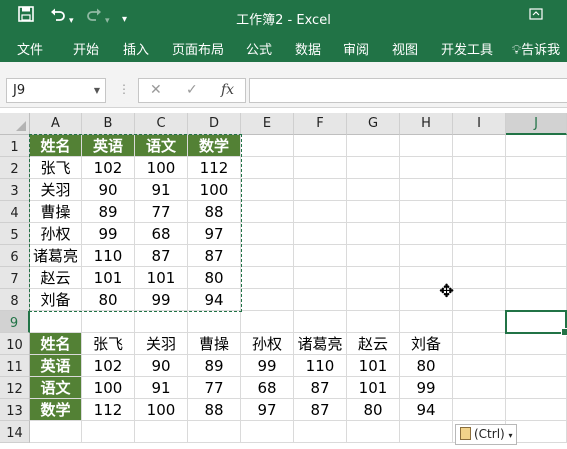  I want to click on tab-formulas: 公式, so click(259, 48).